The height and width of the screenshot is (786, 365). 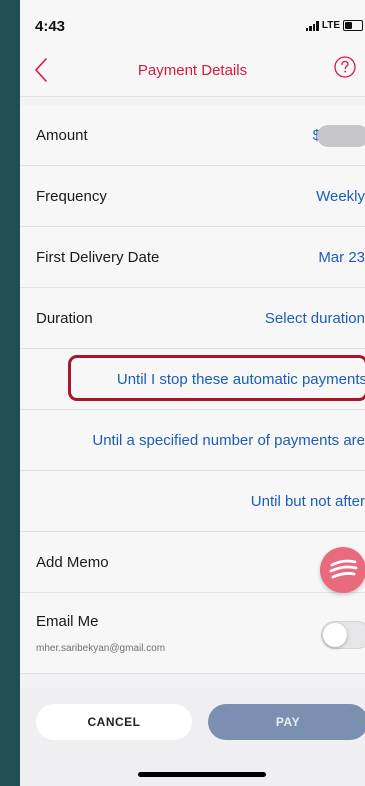 I want to click on home-indicator, so click(x=202, y=774).